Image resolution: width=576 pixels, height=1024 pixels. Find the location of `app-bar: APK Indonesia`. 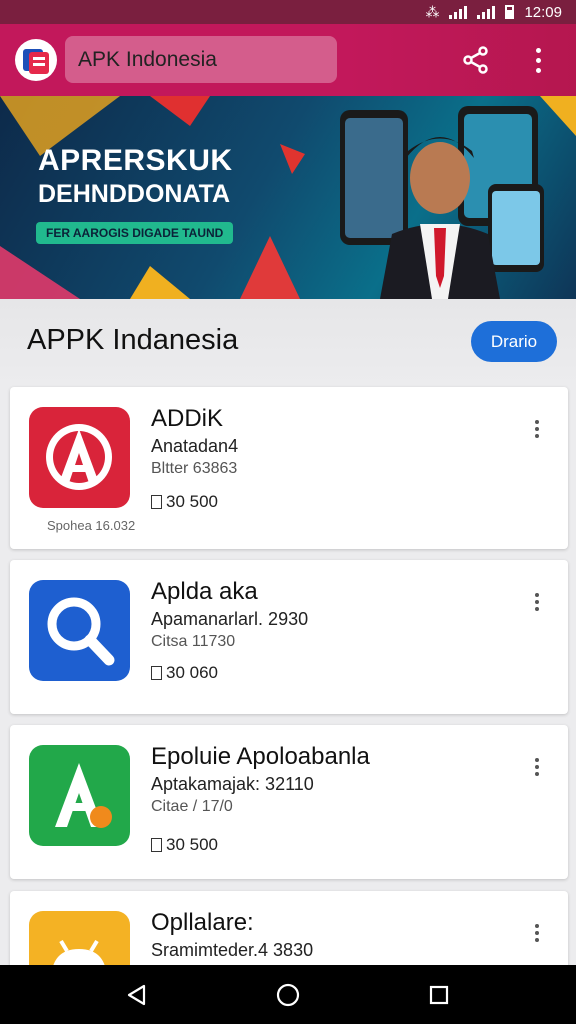

app-bar: APK Indonesia is located at coordinates (288, 60).